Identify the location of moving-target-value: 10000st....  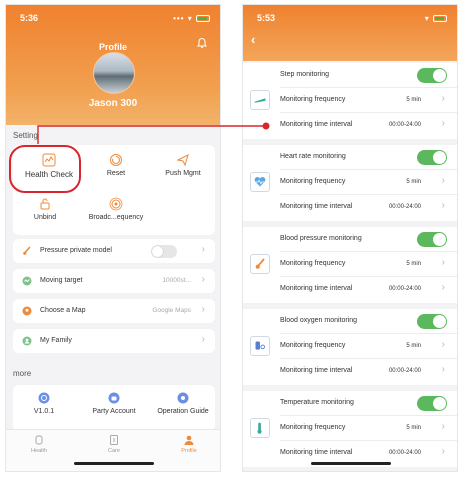
(176, 280).